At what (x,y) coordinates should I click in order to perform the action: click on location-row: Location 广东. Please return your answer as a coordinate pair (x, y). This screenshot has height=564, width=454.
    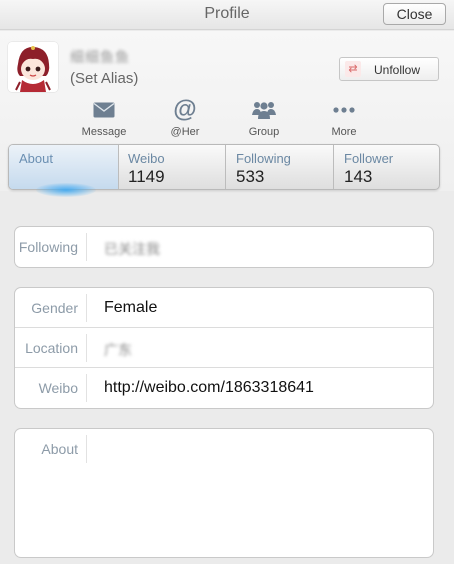
    Looking at the image, I should click on (224, 348).